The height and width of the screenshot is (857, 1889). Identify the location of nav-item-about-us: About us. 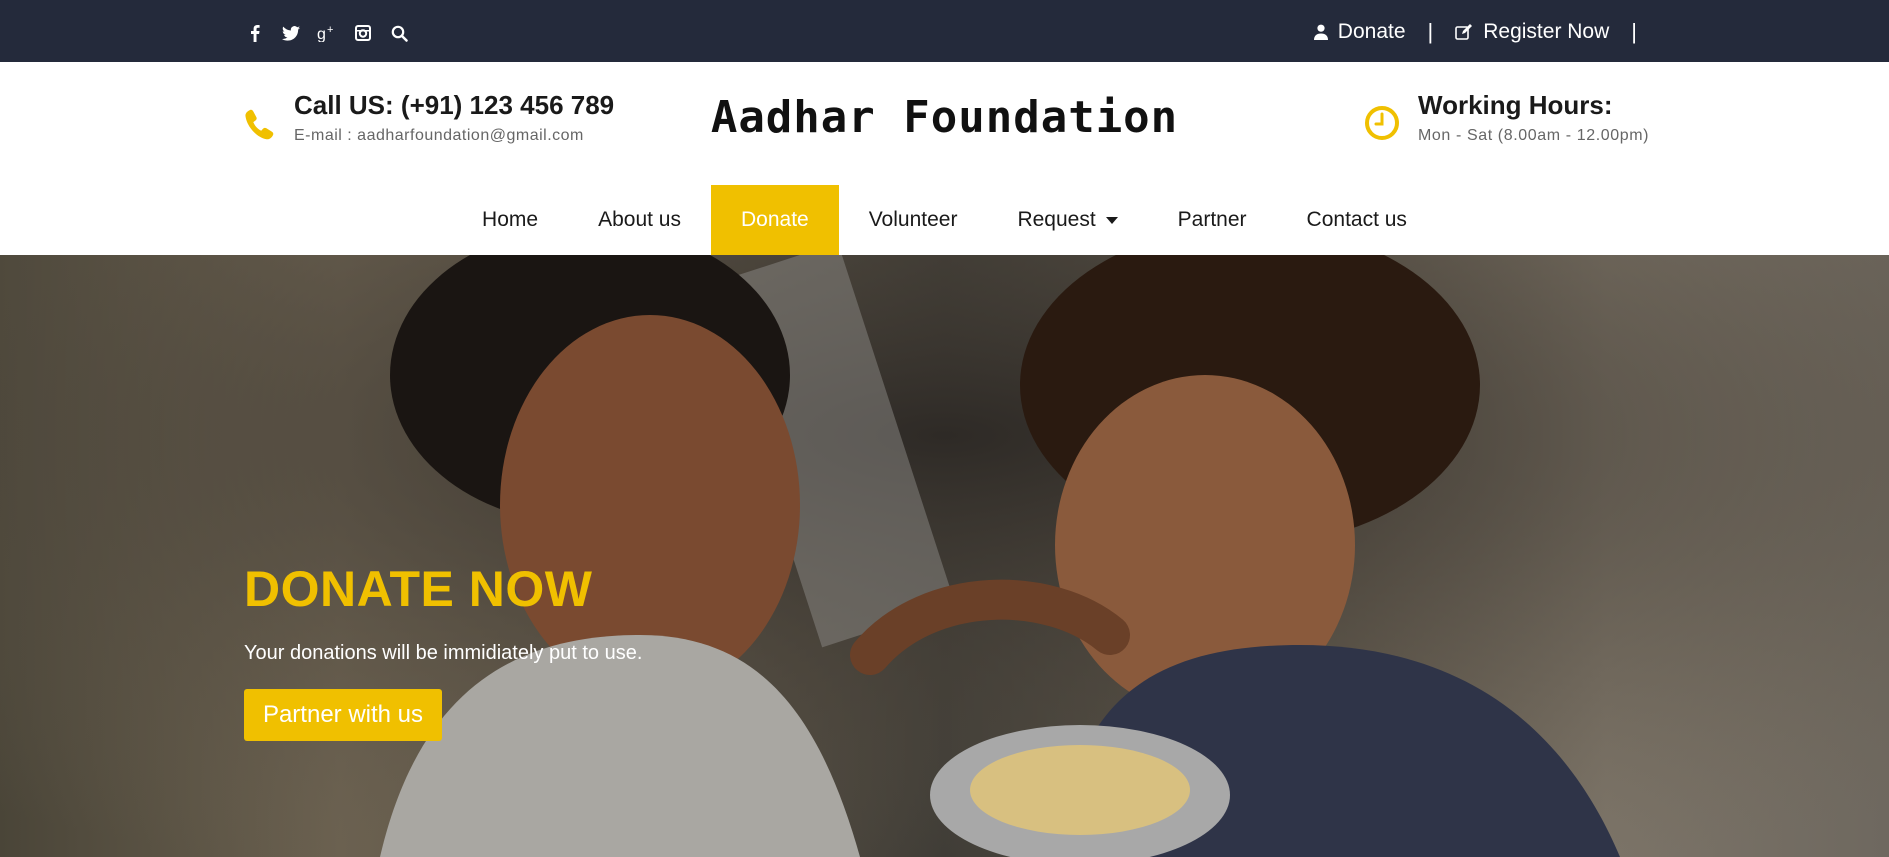
(639, 220).